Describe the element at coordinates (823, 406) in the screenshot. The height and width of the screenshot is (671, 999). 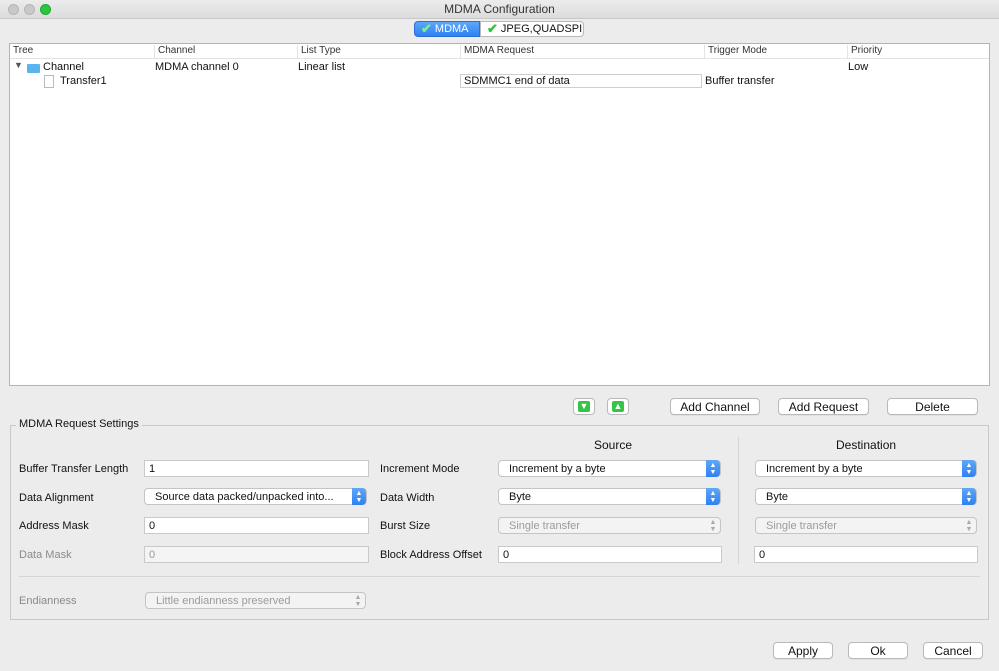
I see `add-request-button: Add Request` at that location.